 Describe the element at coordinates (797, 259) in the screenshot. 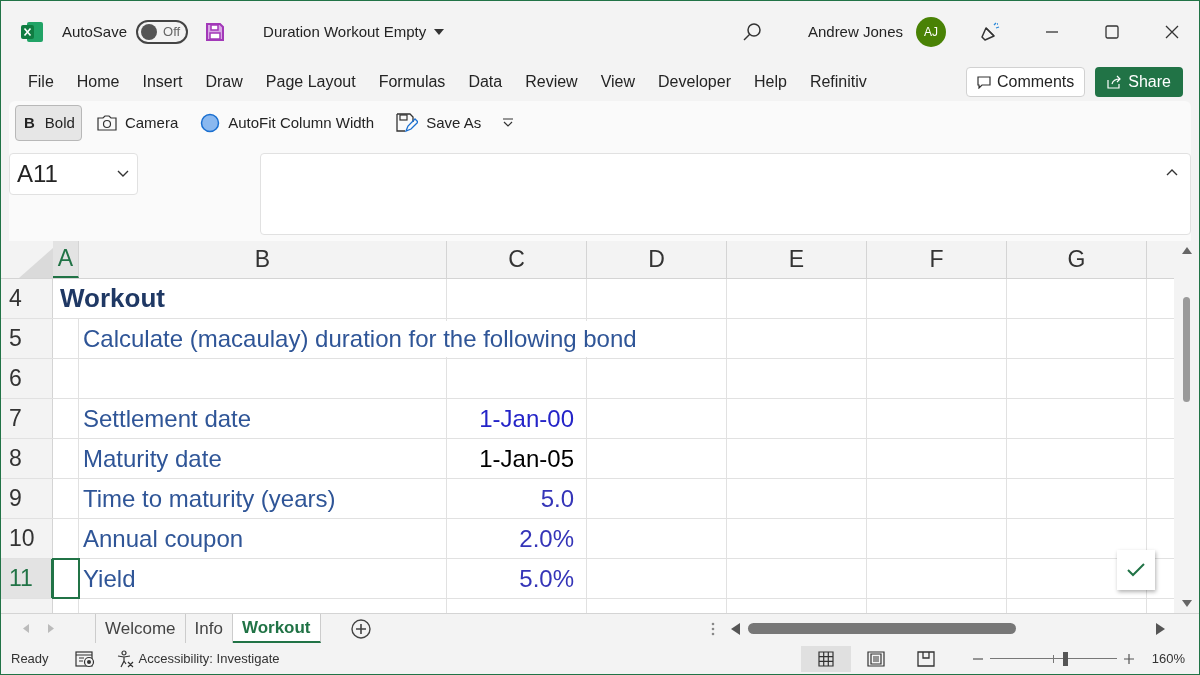

I see `column-header: E` at that location.